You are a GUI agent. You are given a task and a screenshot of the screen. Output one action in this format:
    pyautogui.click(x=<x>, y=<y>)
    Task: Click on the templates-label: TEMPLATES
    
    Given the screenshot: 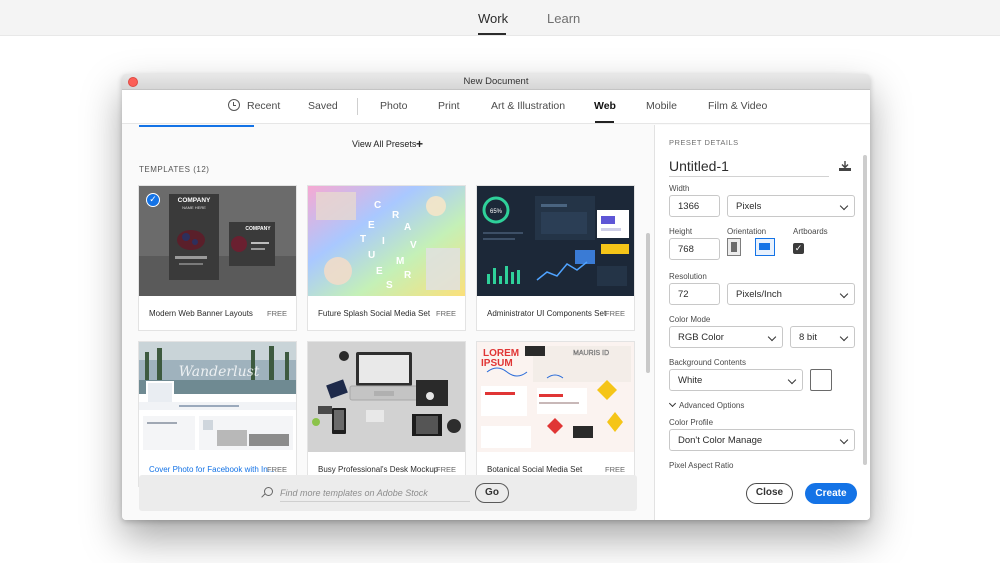 What is the action you would take?
    pyautogui.click(x=165, y=169)
    